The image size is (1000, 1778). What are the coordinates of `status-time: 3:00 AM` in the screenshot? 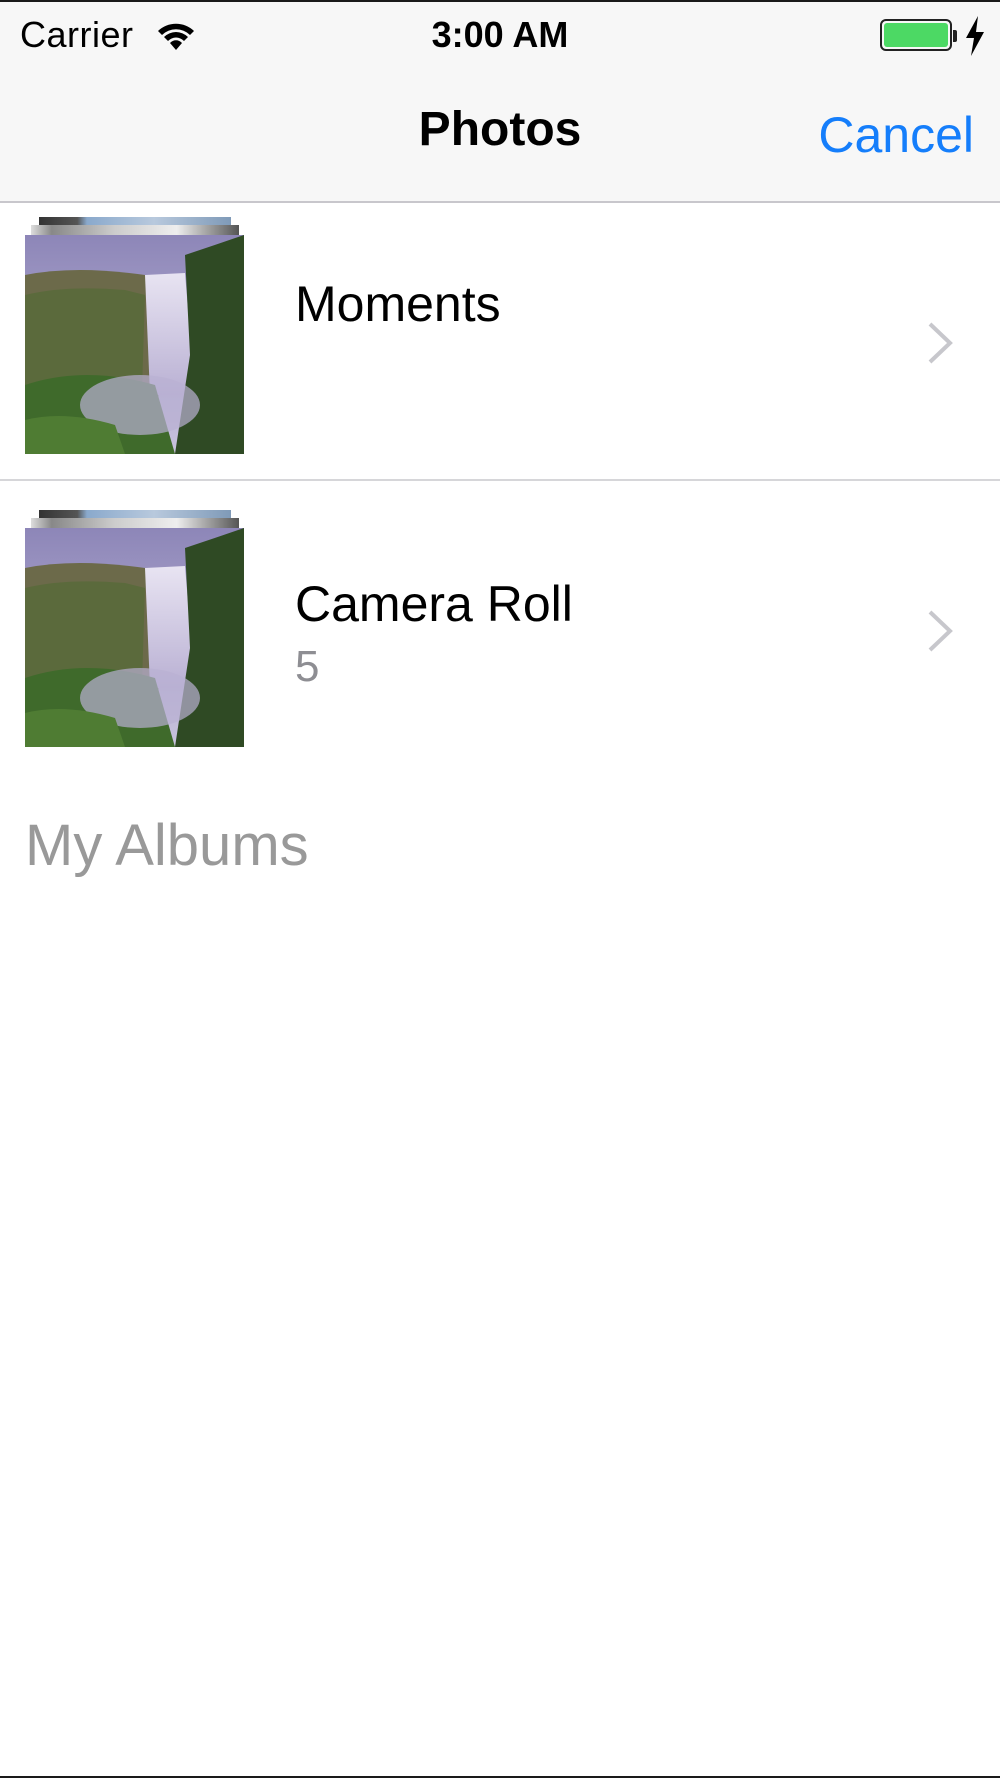 It's located at (500, 34).